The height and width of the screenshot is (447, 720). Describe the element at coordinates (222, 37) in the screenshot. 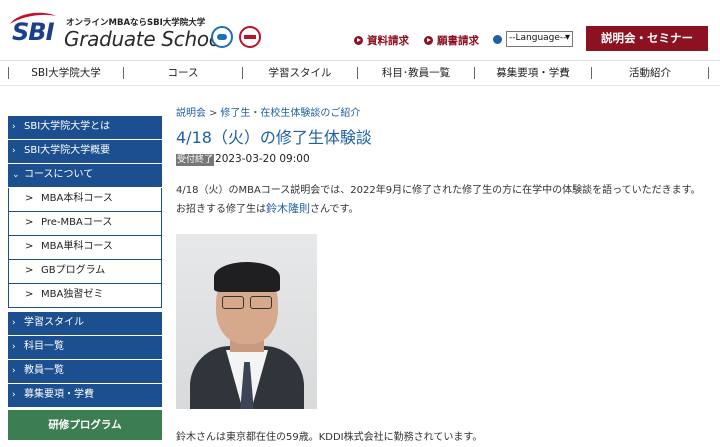

I see `accreditation-seal-icon` at that location.